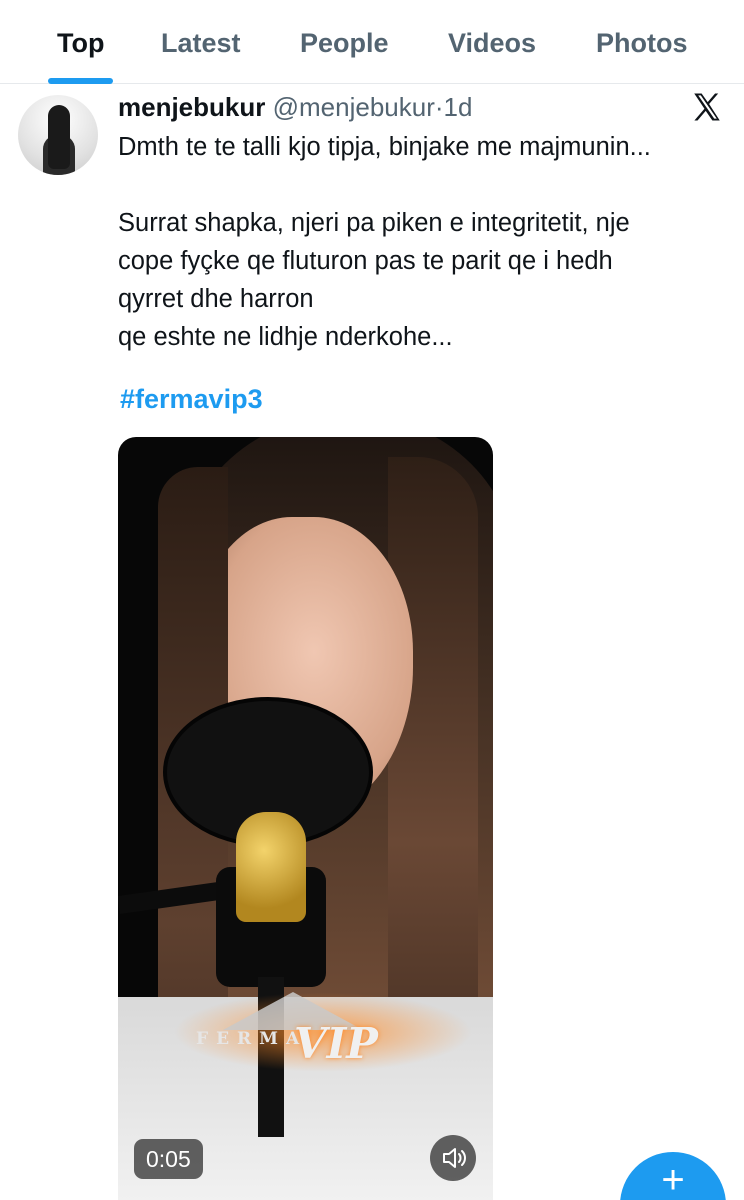 This screenshot has width=744, height=1200. Describe the element at coordinates (458, 107) in the screenshot. I see `tweet-time: 1d` at that location.